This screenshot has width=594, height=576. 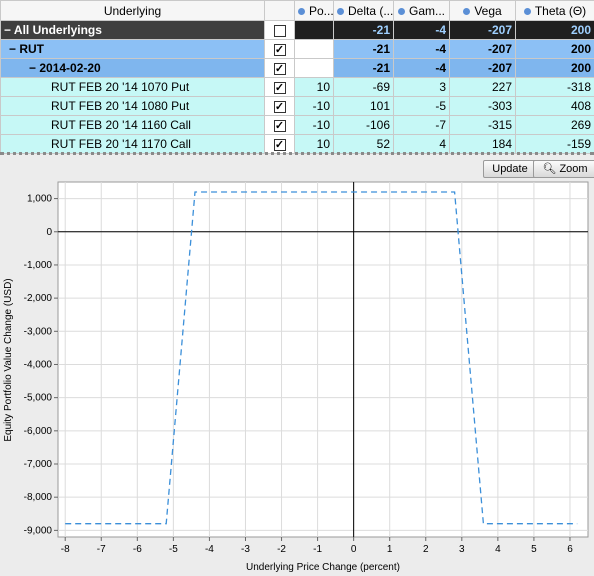 I want to click on theta-cell: -159, so click(x=554, y=144).